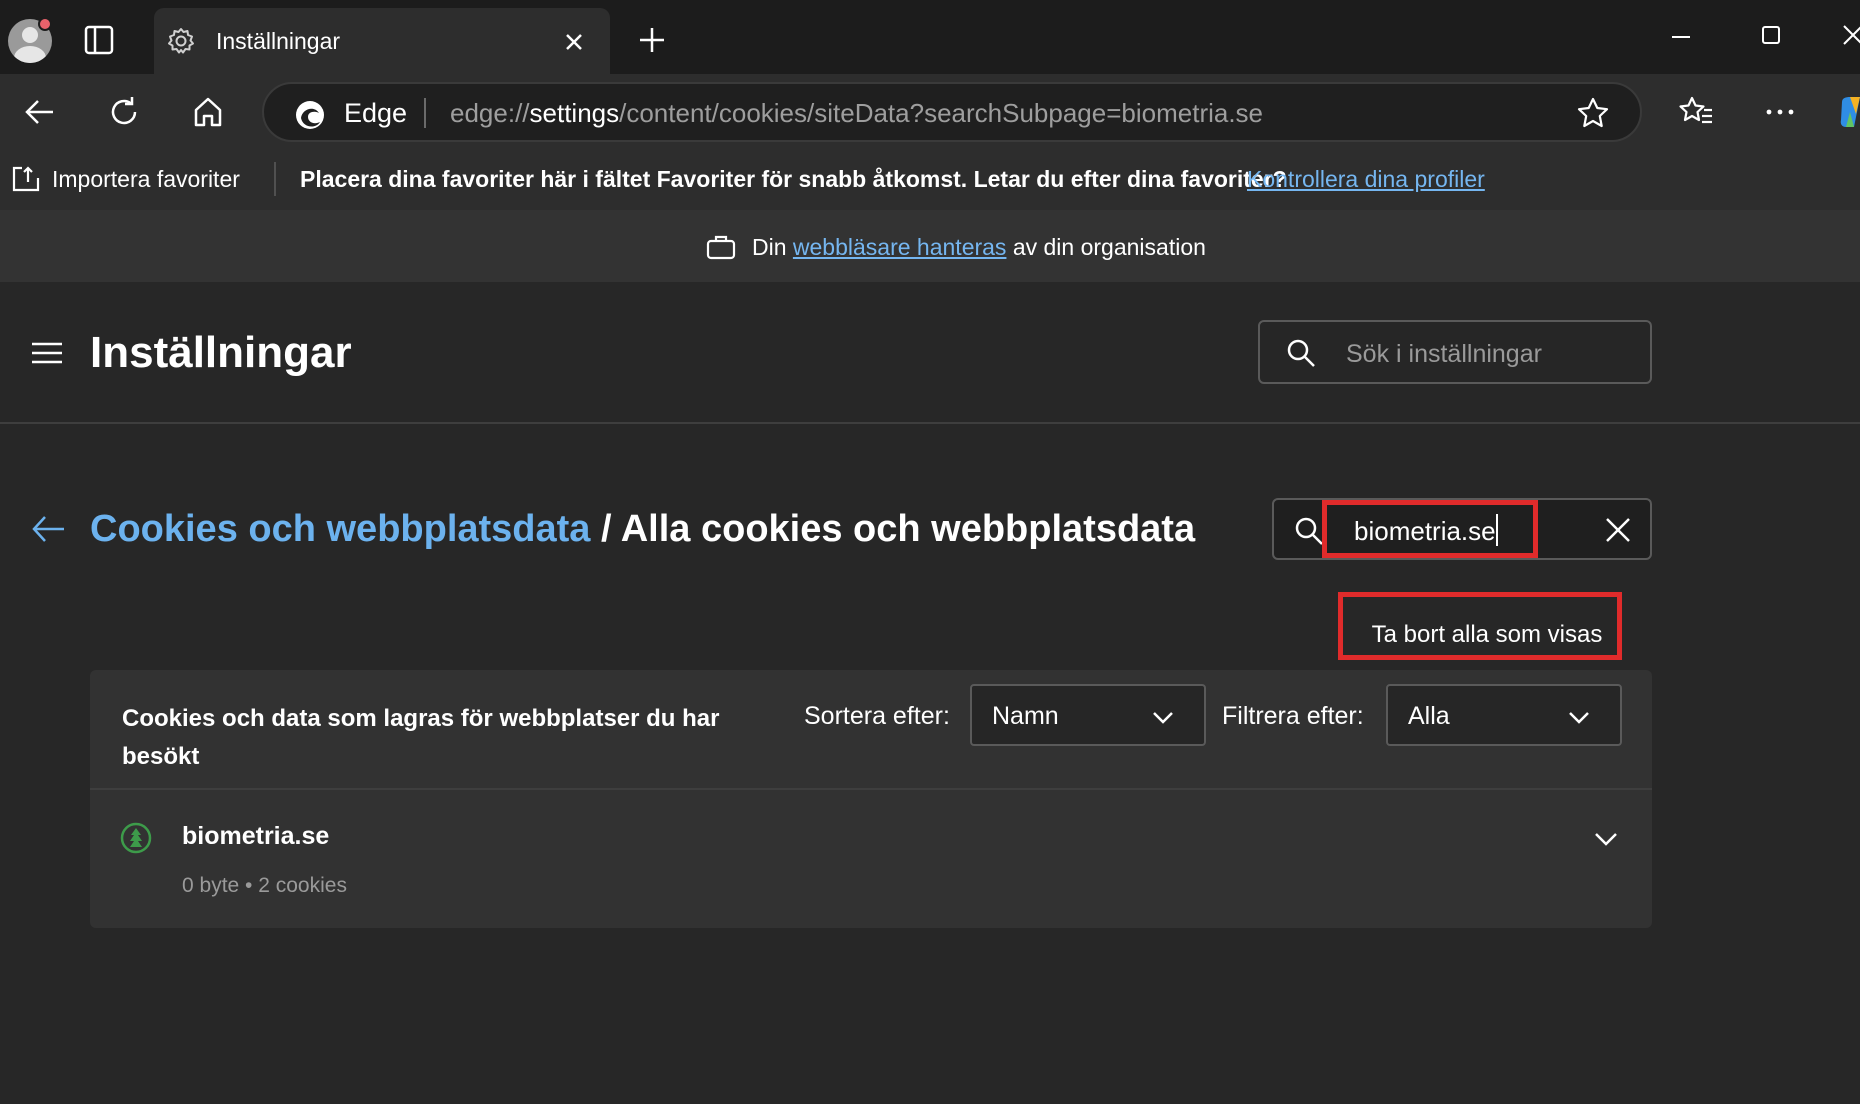  What do you see at coordinates (1593, 113) in the screenshot?
I see `add-favorite-star-icon` at bounding box center [1593, 113].